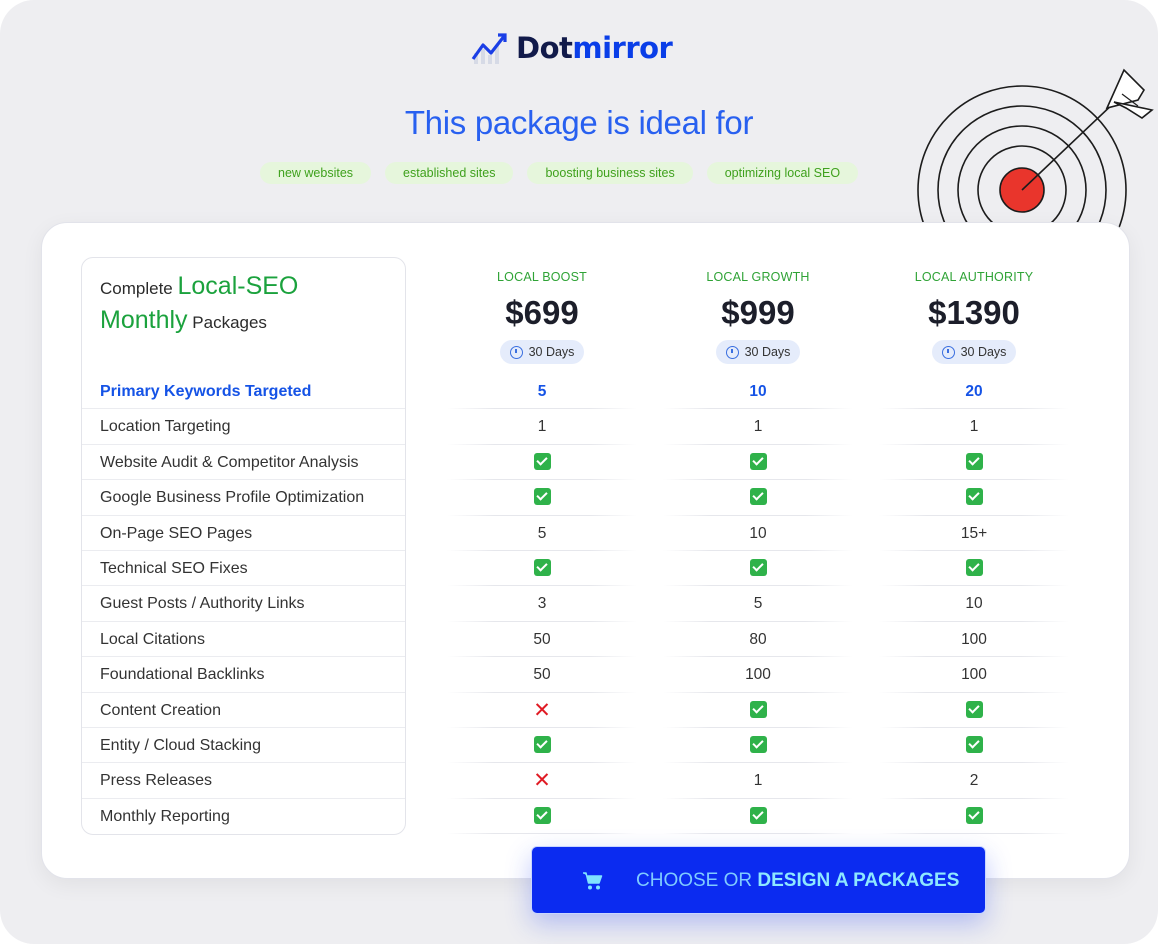 This screenshot has width=1158, height=944. I want to click on plan-header-local-boost: LOCAL BOOST $699 30 Days, so click(542, 317).